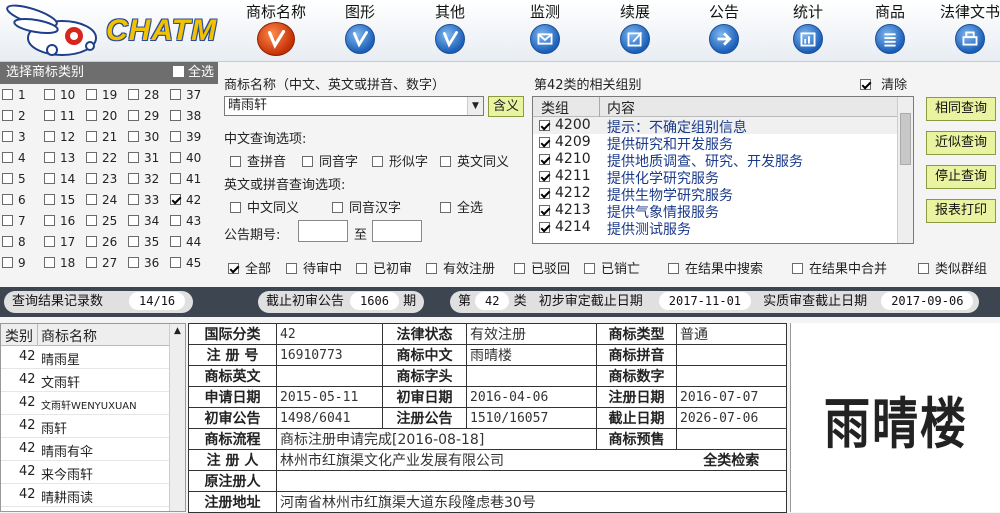 Image resolution: width=1000 pixels, height=513 pixels. Describe the element at coordinates (366, 206) in the screenshot. I see `option-homophone-chars: 同音汉字` at that location.